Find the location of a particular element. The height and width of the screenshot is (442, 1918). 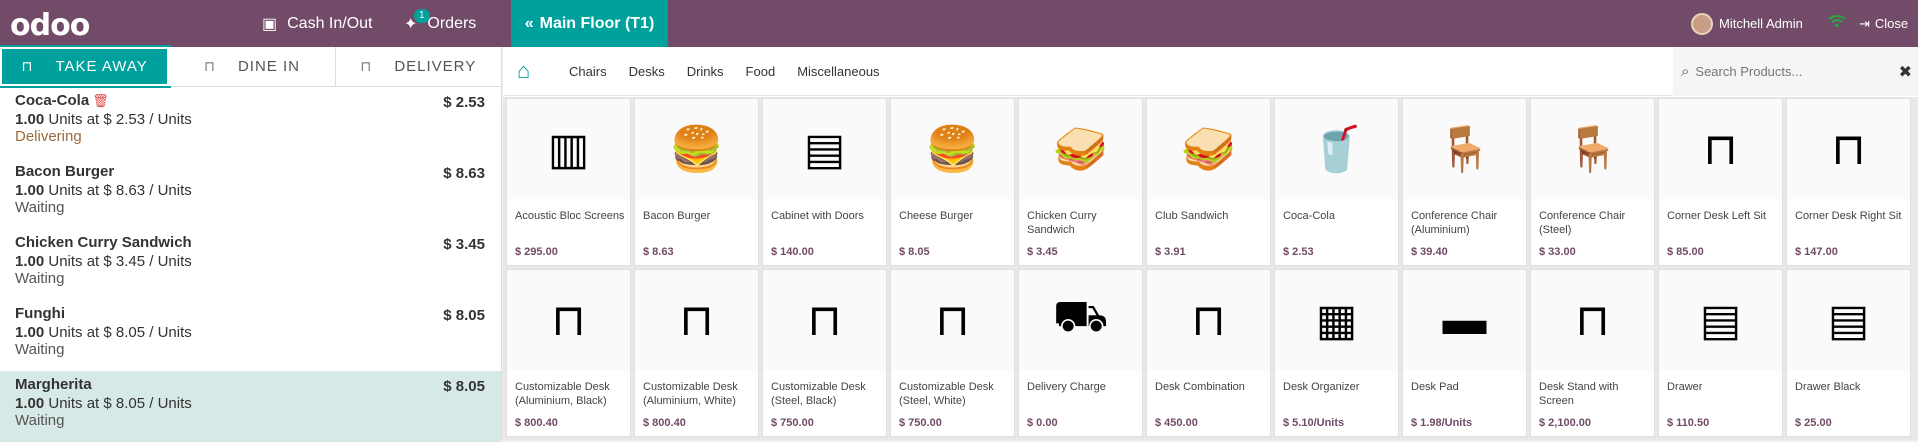

clear-search-icon: ✖ is located at coordinates (1905, 72).